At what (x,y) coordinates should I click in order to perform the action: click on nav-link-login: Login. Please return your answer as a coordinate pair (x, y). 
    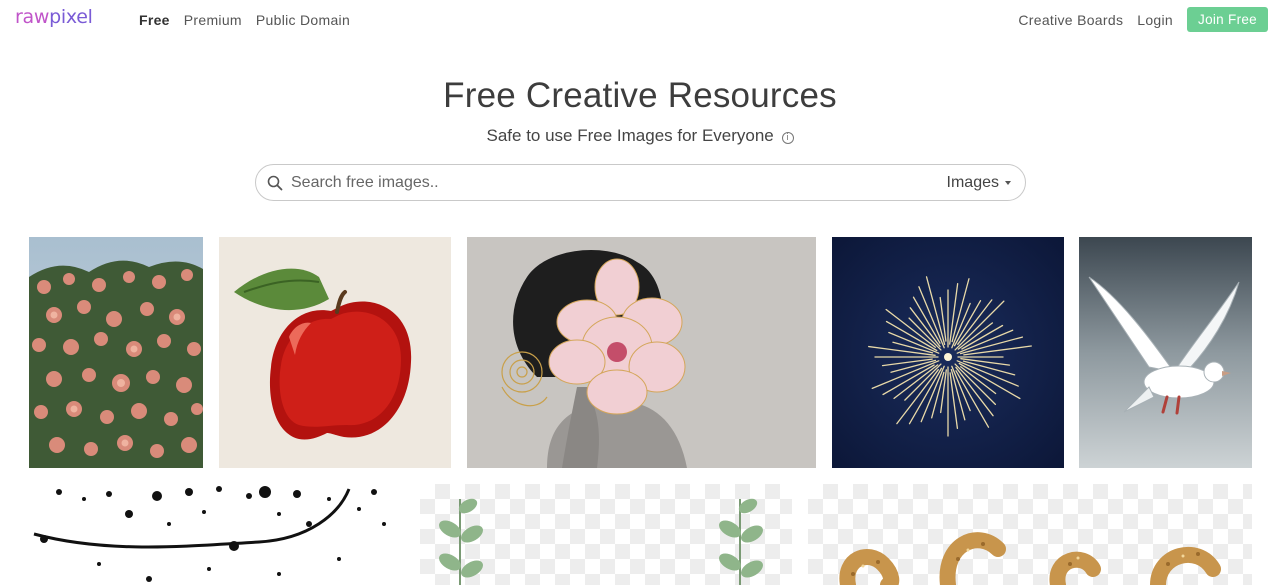
    Looking at the image, I should click on (1155, 20).